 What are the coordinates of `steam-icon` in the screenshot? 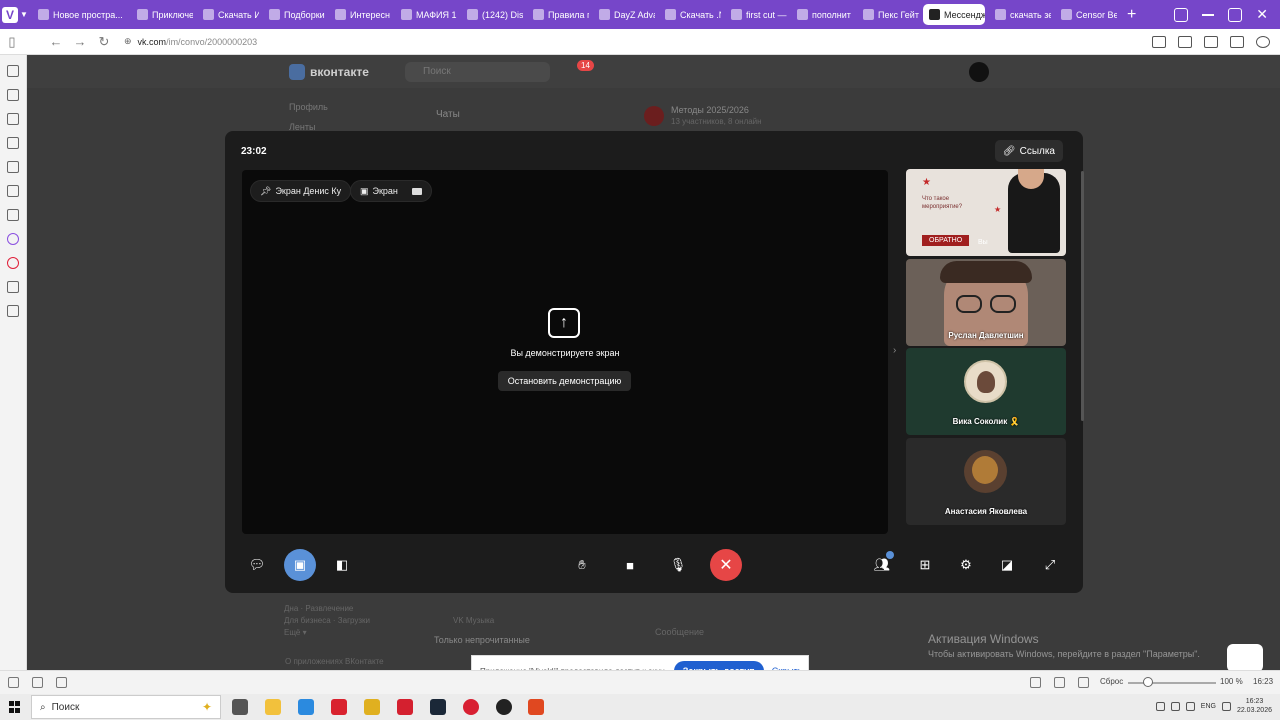 It's located at (438, 707).